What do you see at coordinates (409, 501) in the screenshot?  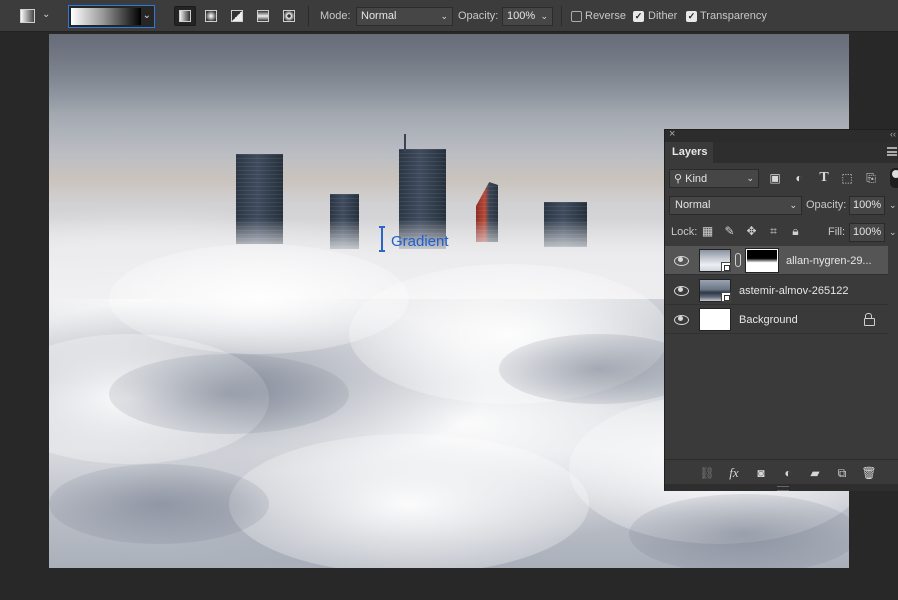 I see `cloud` at bounding box center [409, 501].